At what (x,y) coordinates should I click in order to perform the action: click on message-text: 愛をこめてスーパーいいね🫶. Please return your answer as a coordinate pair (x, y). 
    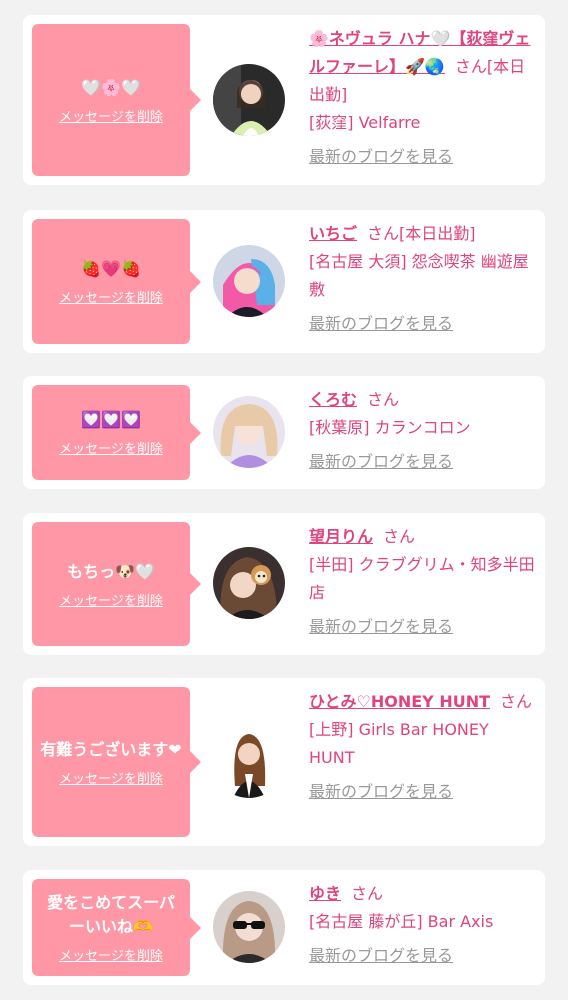
    Looking at the image, I should click on (111, 914).